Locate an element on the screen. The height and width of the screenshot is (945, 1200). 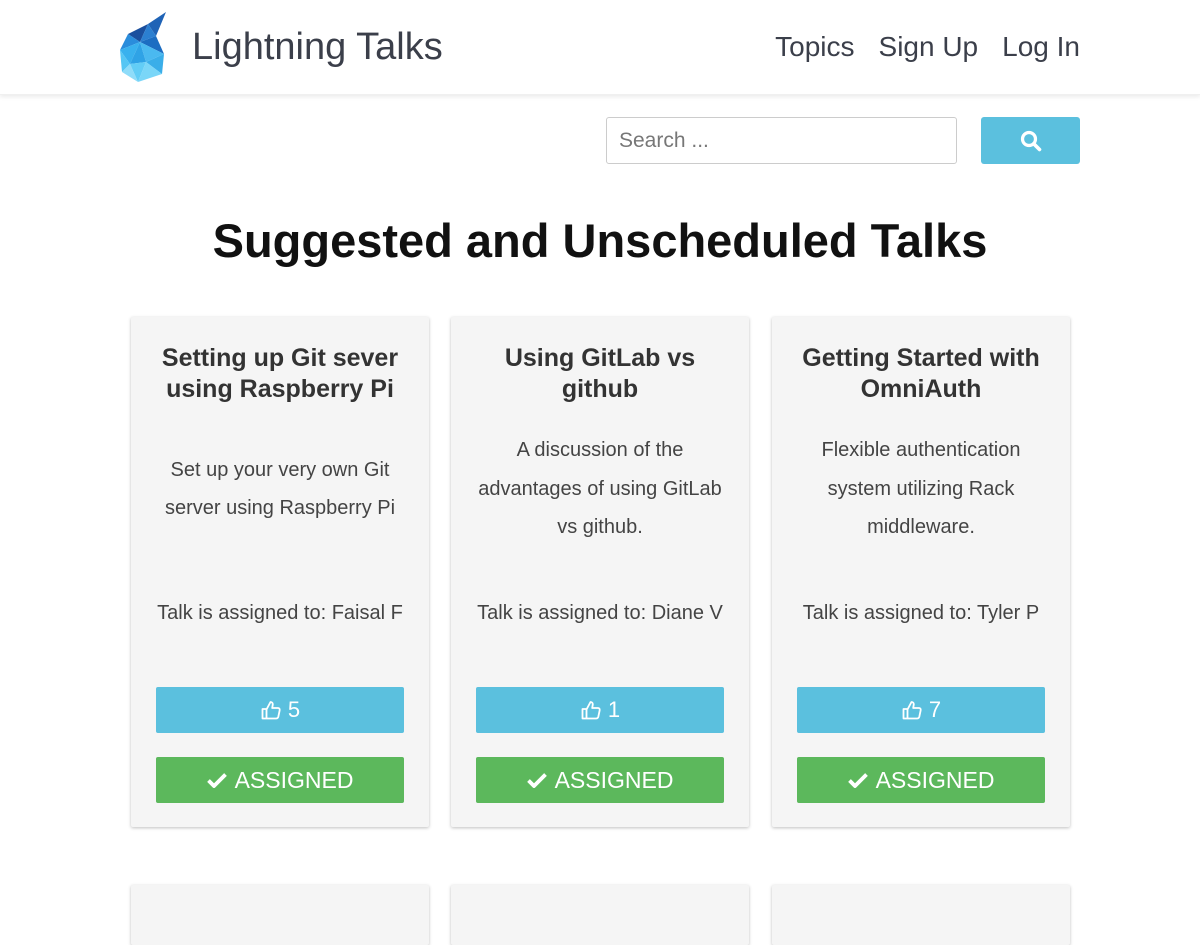
upvote-button: 7 is located at coordinates (921, 710).